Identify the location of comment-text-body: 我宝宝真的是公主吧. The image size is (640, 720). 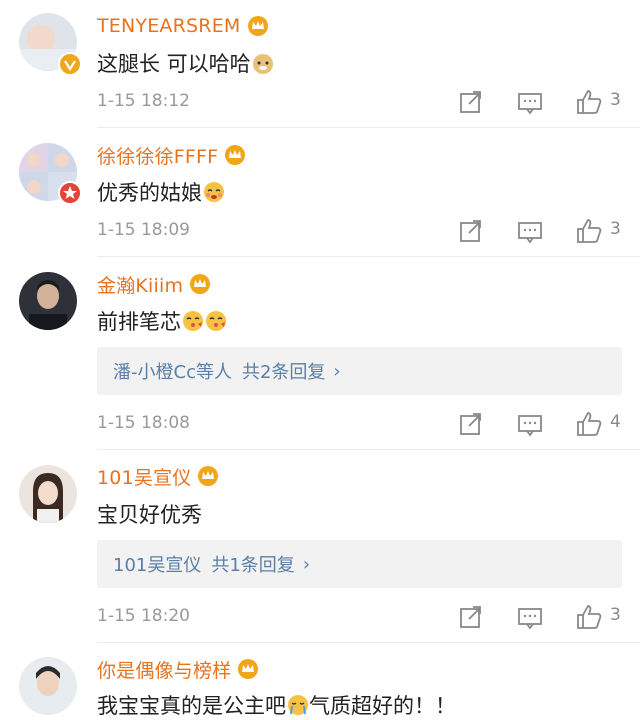
(191, 706).